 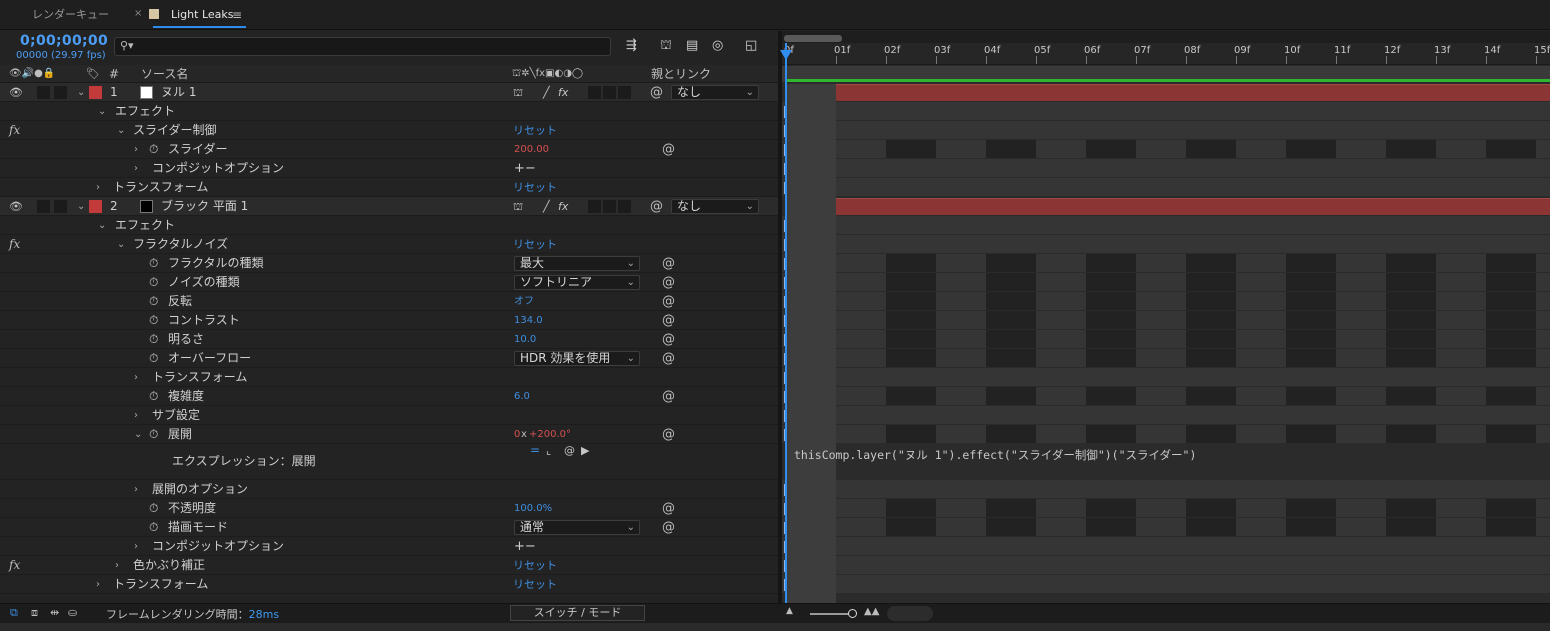 What do you see at coordinates (522, 396) in the screenshot?
I see `property-value: 6.0` at bounding box center [522, 396].